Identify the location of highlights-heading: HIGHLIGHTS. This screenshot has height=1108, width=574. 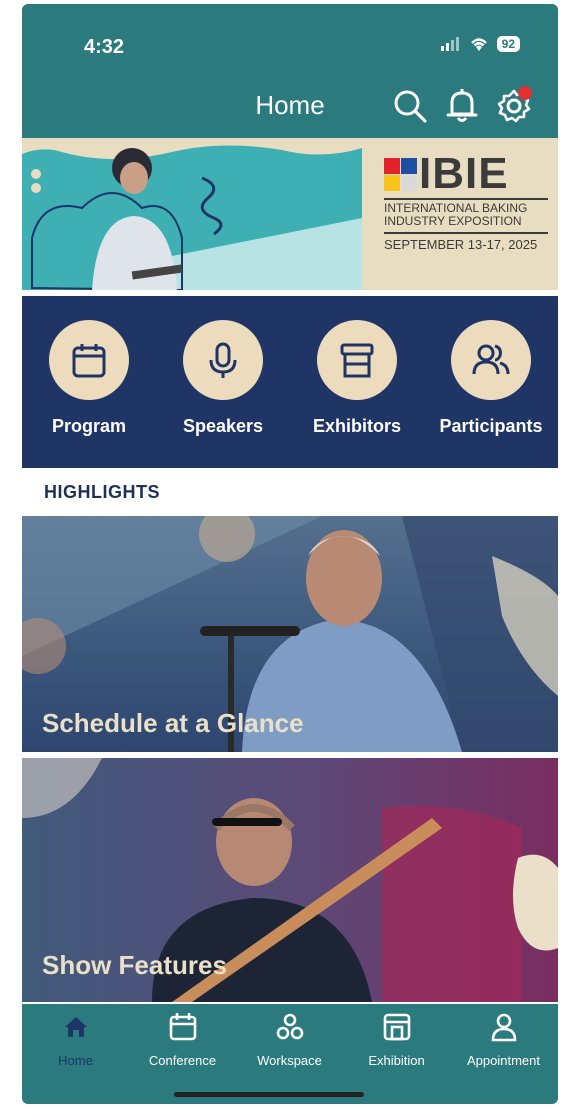
(102, 492).